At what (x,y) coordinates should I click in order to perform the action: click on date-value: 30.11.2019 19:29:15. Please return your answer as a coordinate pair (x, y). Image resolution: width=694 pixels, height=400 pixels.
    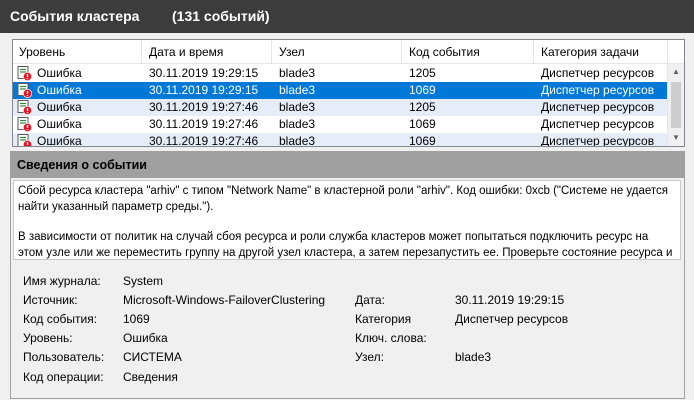
    Looking at the image, I should click on (510, 300).